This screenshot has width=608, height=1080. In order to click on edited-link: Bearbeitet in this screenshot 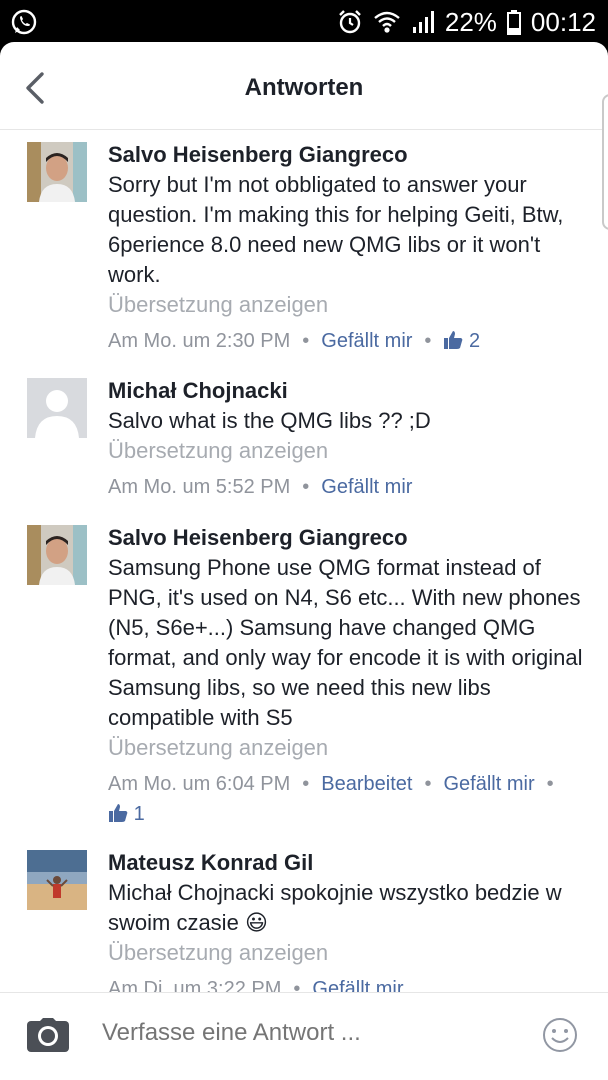, I will do `click(366, 784)`.